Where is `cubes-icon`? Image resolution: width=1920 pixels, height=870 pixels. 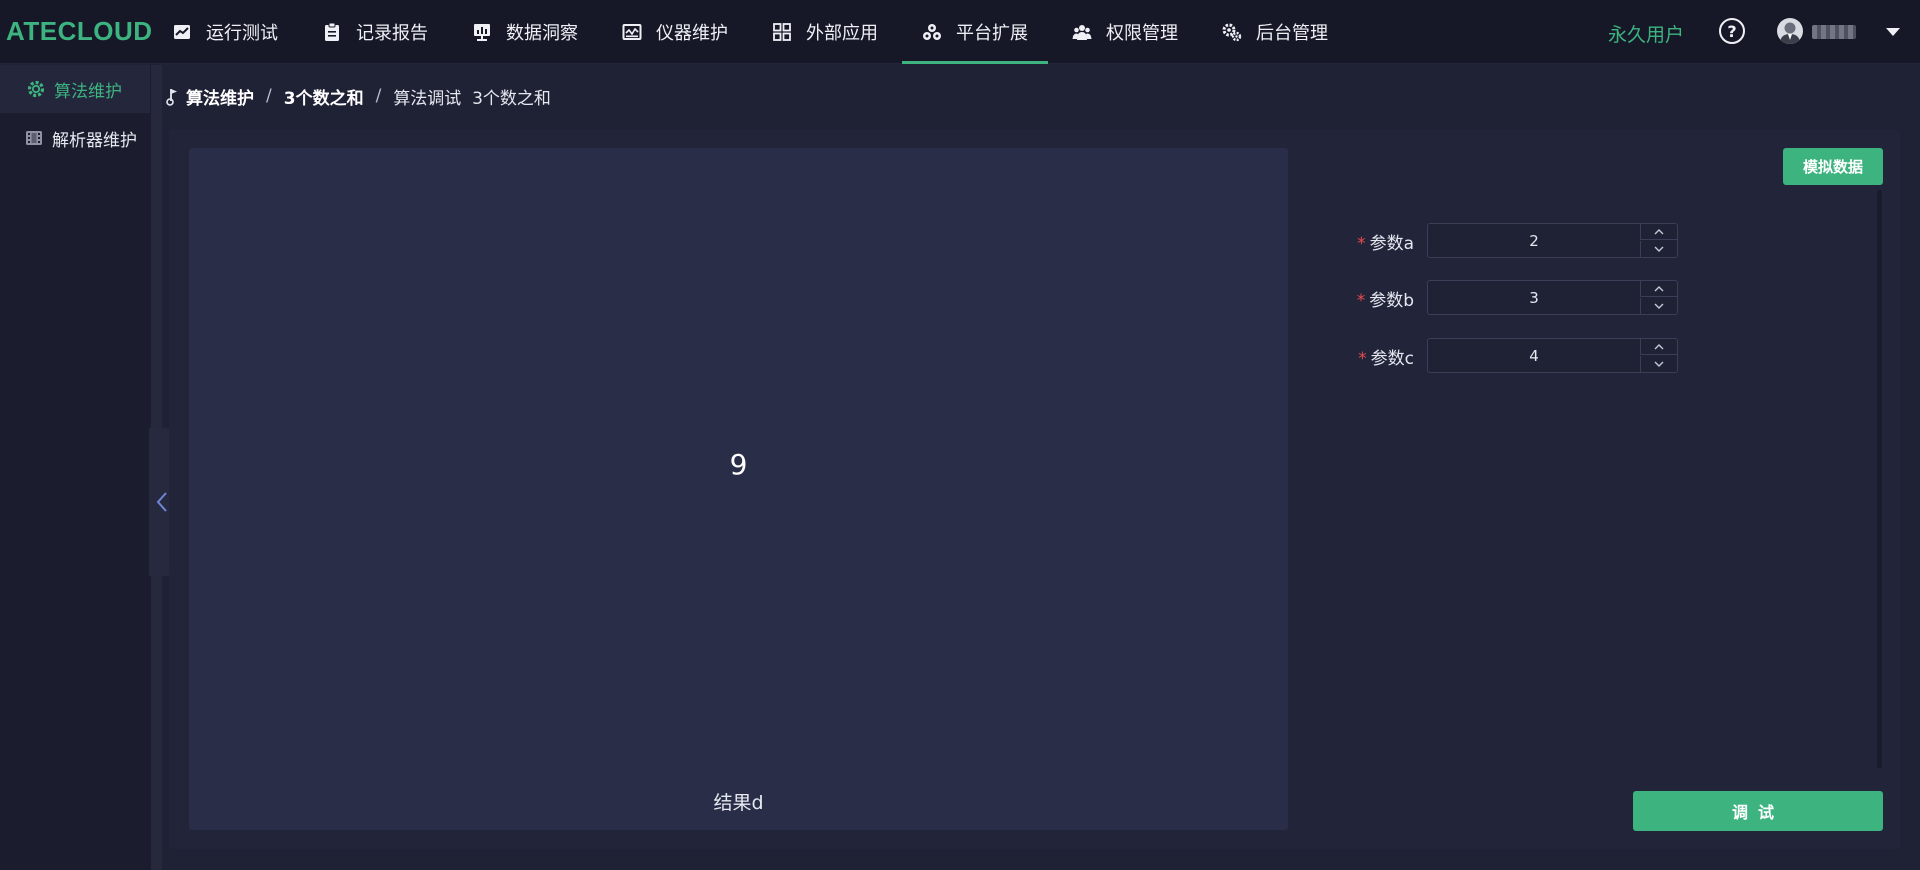
cubes-icon is located at coordinates (932, 32).